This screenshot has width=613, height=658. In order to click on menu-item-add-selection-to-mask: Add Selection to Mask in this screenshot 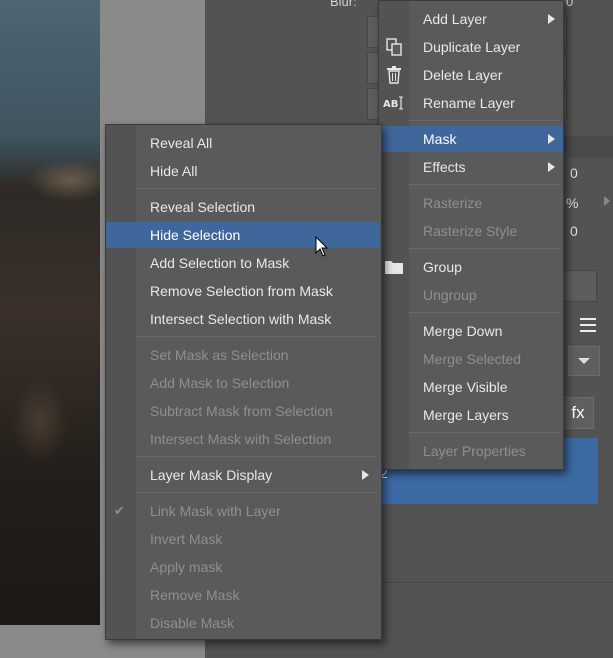, I will do `click(243, 263)`.